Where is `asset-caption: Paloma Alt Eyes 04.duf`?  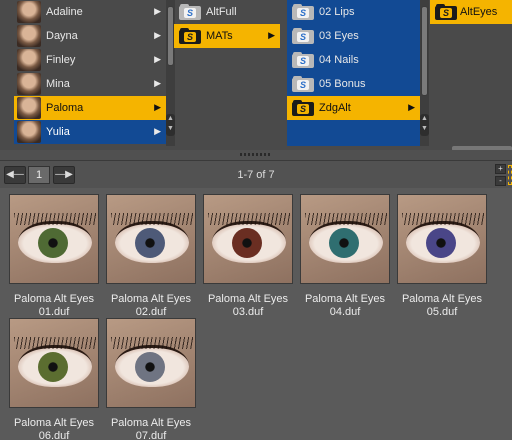
asset-caption: Paloma Alt Eyes 04.duf is located at coordinates (345, 306).